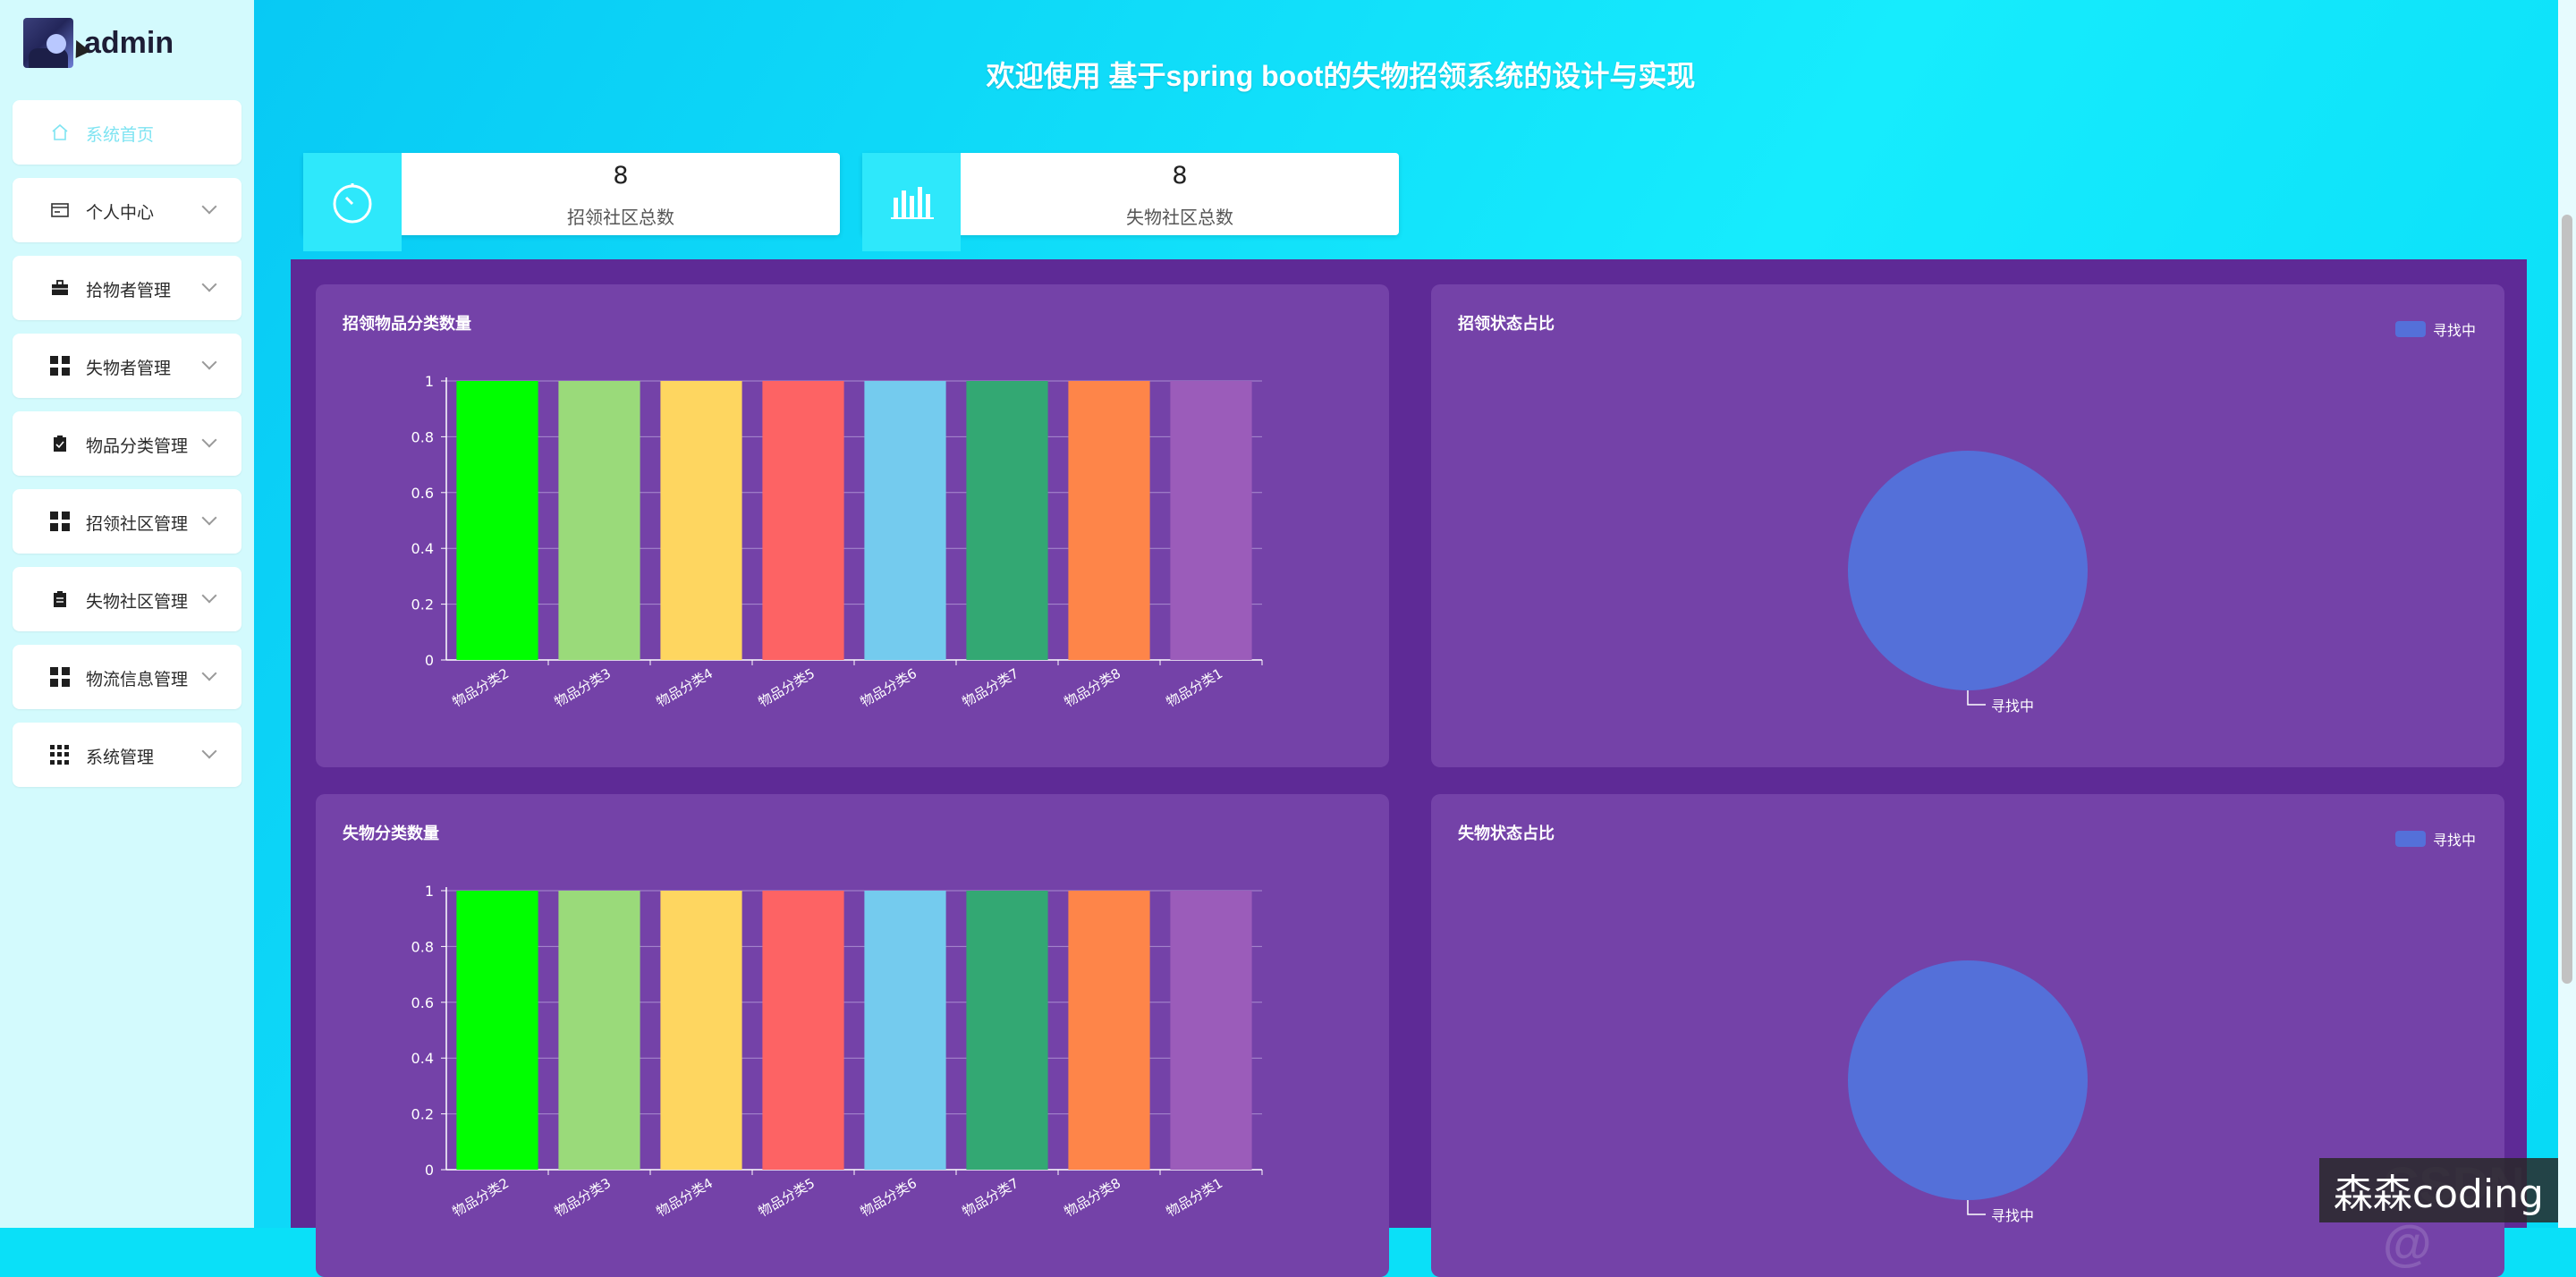 Image resolution: width=2576 pixels, height=1277 pixels. What do you see at coordinates (422, 494) in the screenshot?
I see `y-tick-label: 0.6` at bounding box center [422, 494].